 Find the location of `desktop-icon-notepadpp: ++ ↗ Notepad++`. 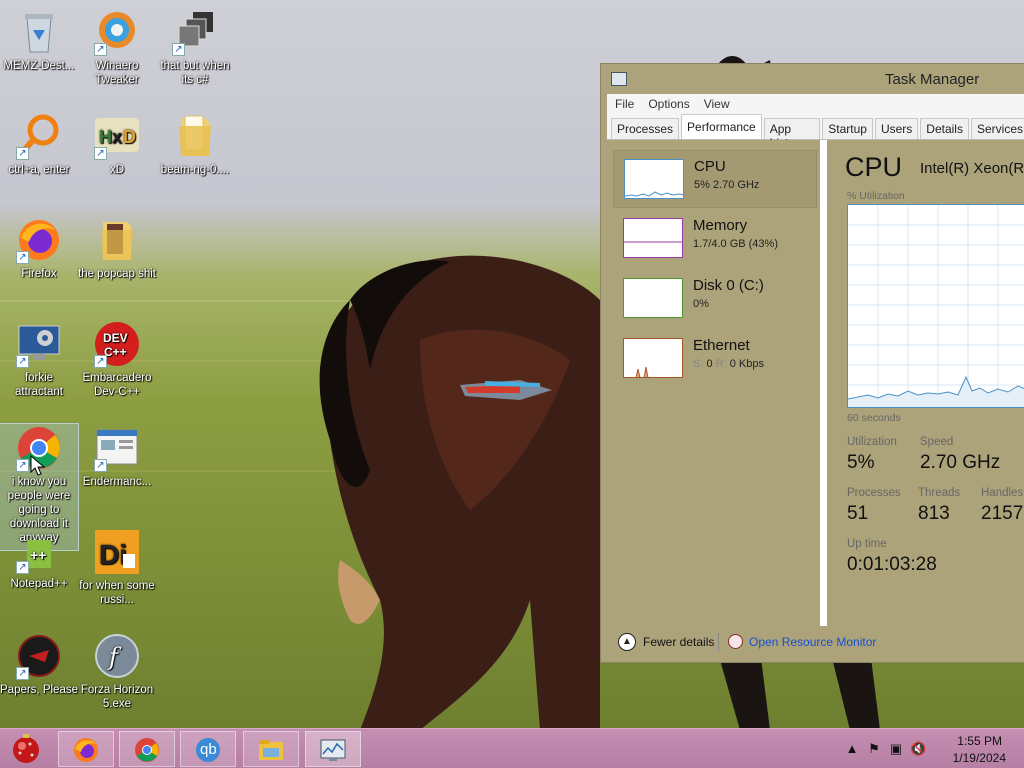

desktop-icon-notepadpp: ++ ↗ Notepad++ is located at coordinates (39, 560).